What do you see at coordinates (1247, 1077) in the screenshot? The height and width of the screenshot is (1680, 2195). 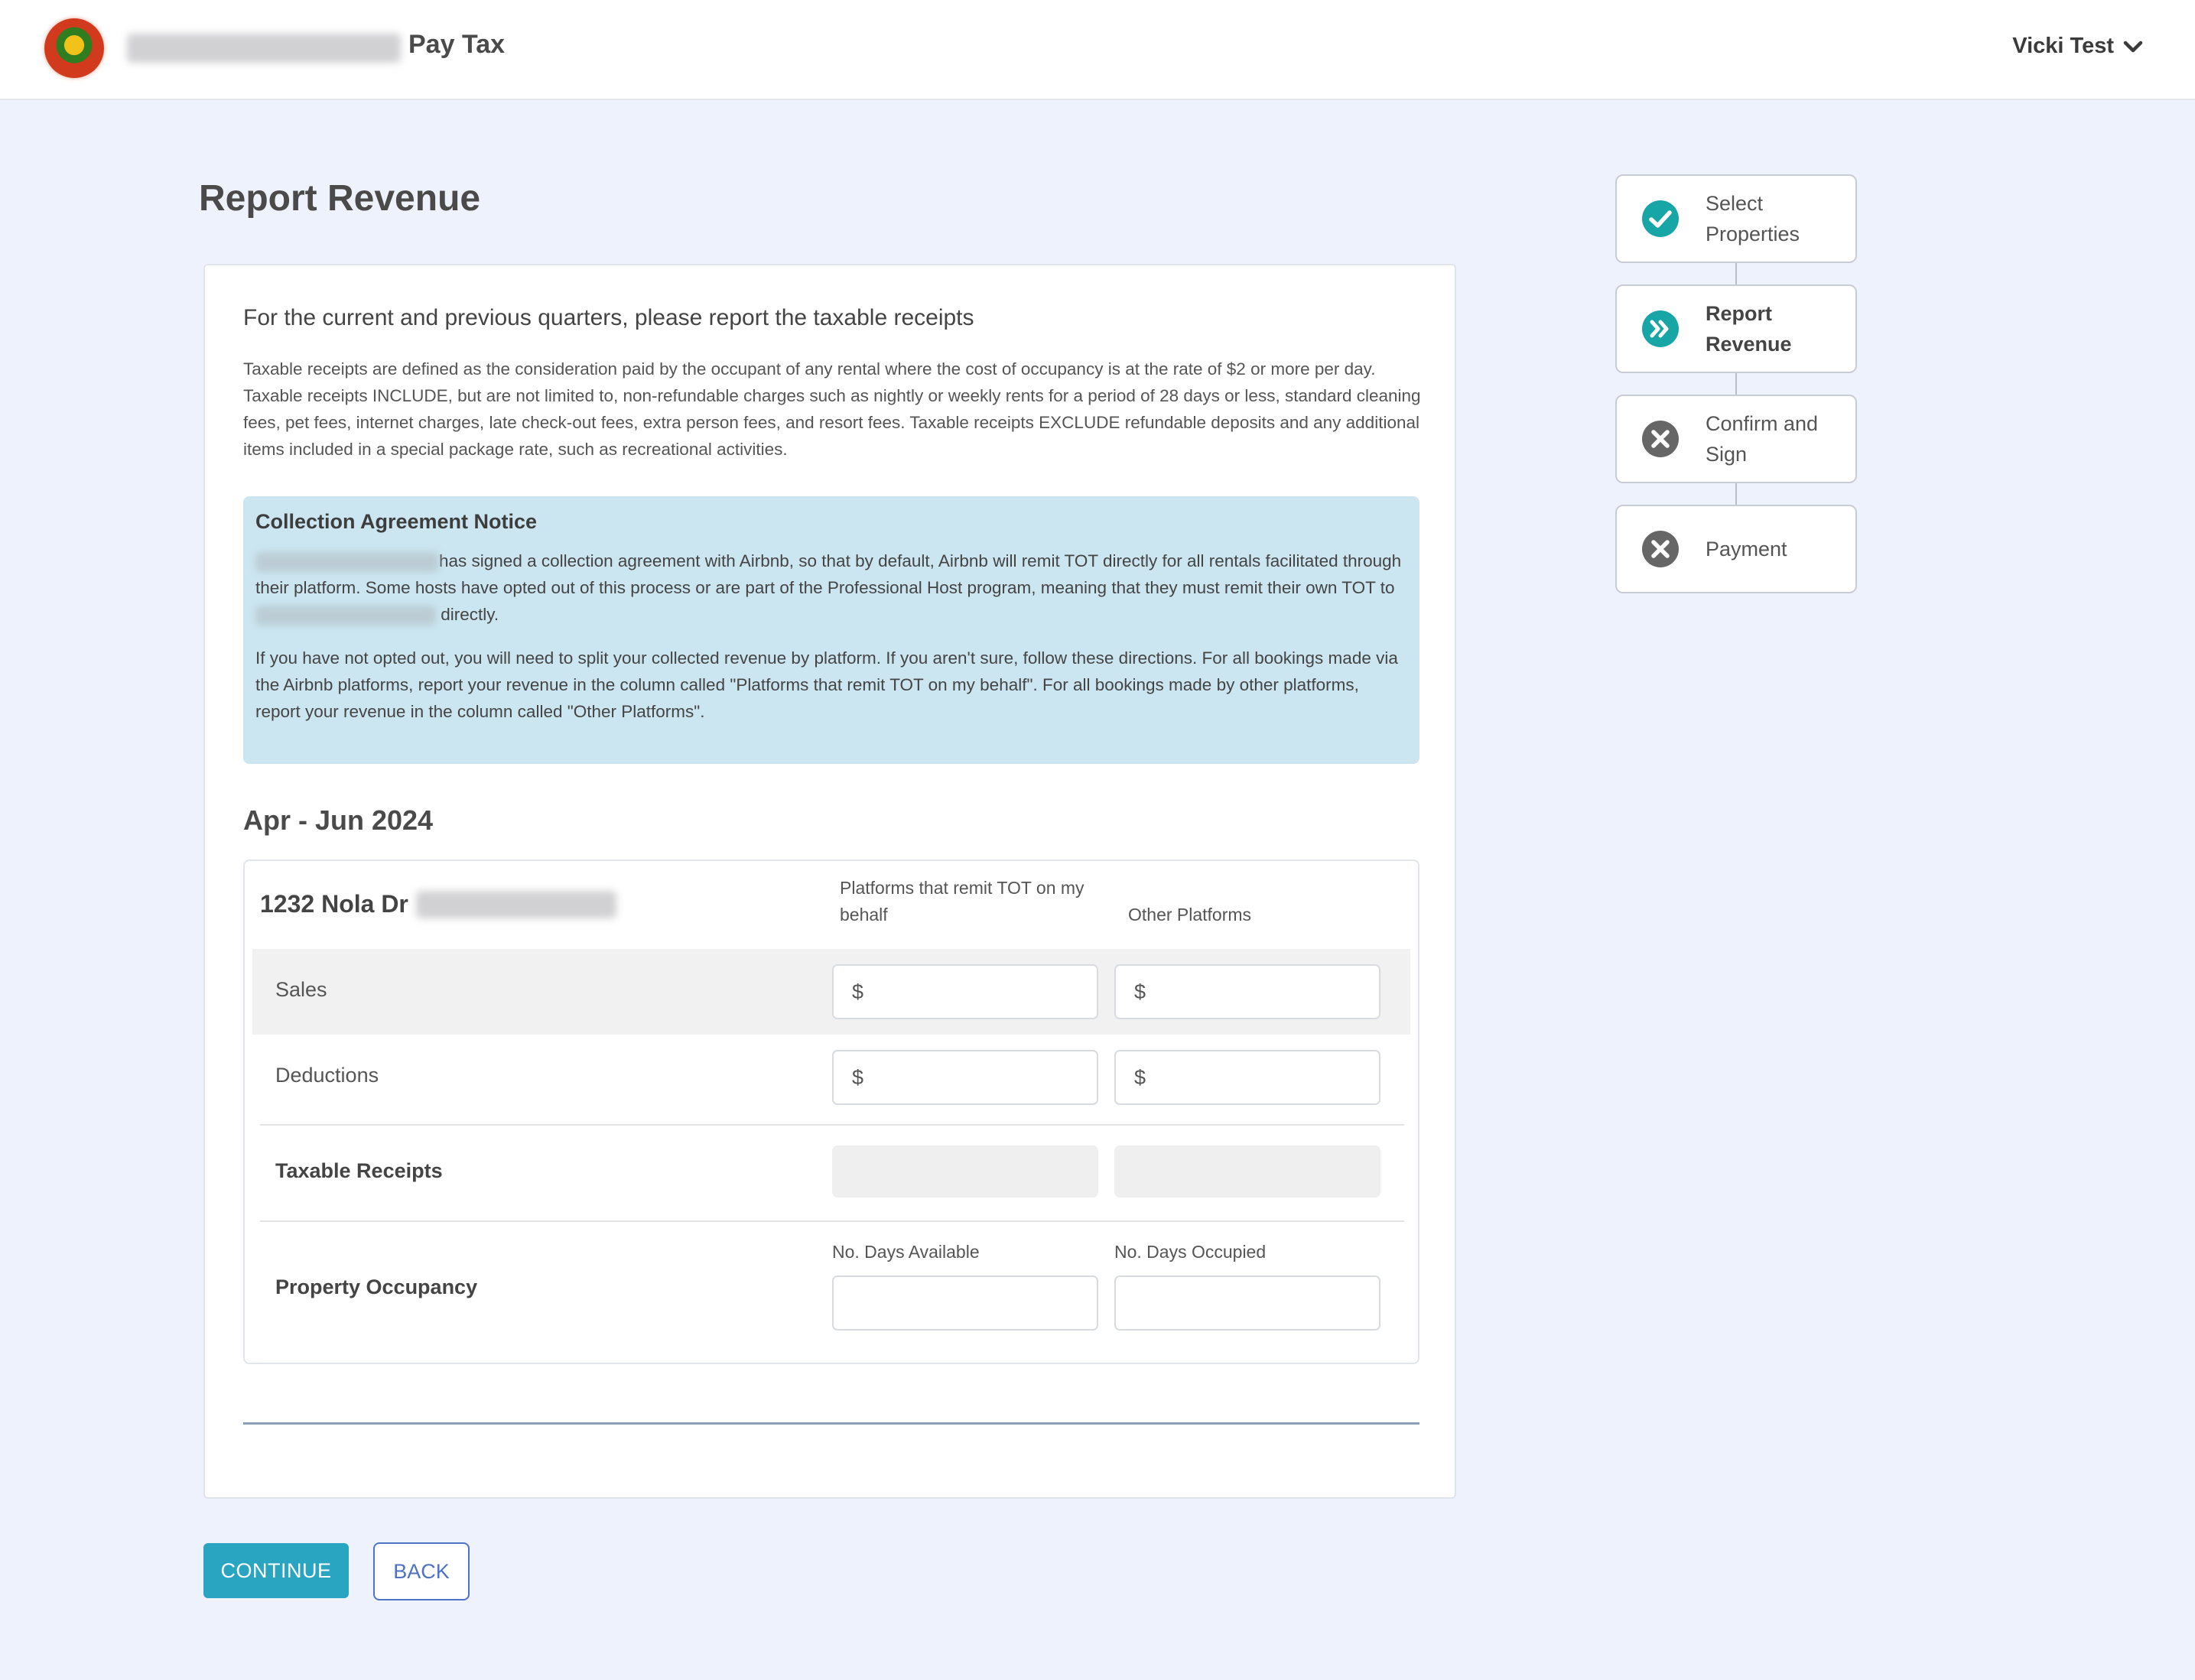 I see `deductions-other-input: $` at bounding box center [1247, 1077].